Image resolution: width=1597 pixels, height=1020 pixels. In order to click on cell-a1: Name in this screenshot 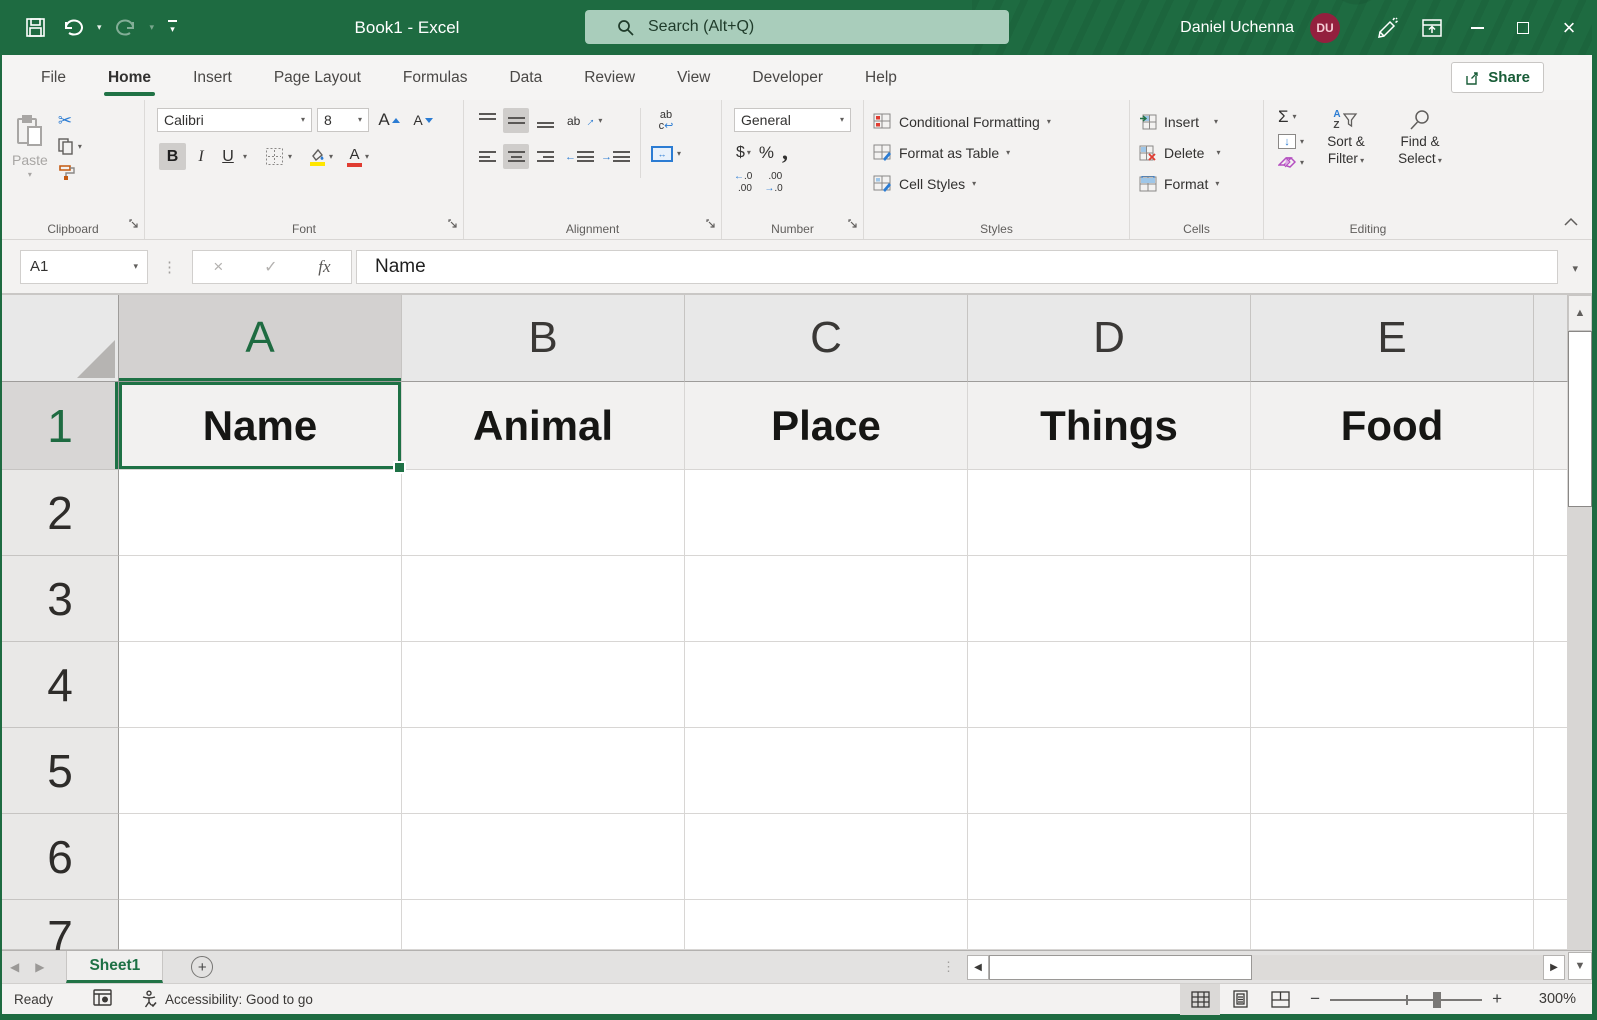, I will do `click(262, 428)`.